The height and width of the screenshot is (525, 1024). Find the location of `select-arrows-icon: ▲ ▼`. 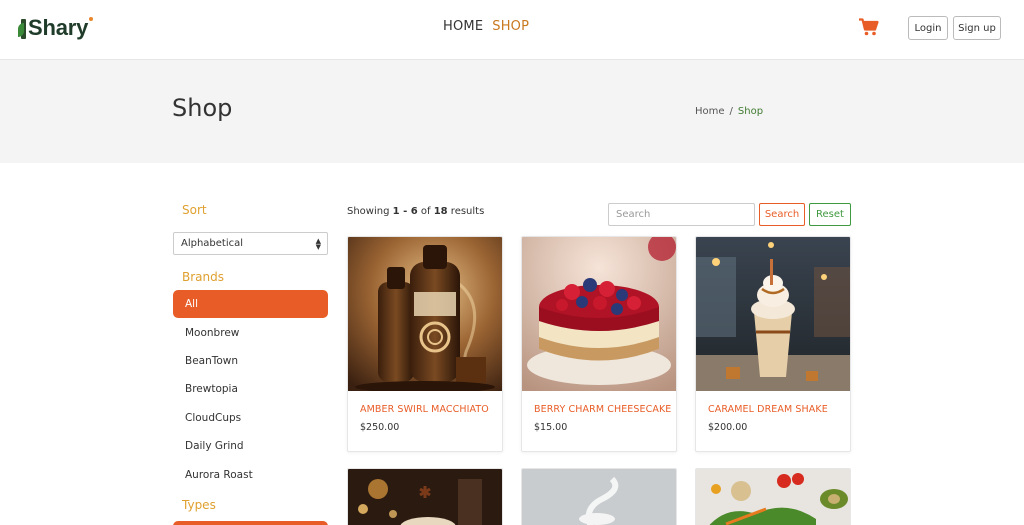

select-arrows-icon: ▲ ▼ is located at coordinates (318, 244).